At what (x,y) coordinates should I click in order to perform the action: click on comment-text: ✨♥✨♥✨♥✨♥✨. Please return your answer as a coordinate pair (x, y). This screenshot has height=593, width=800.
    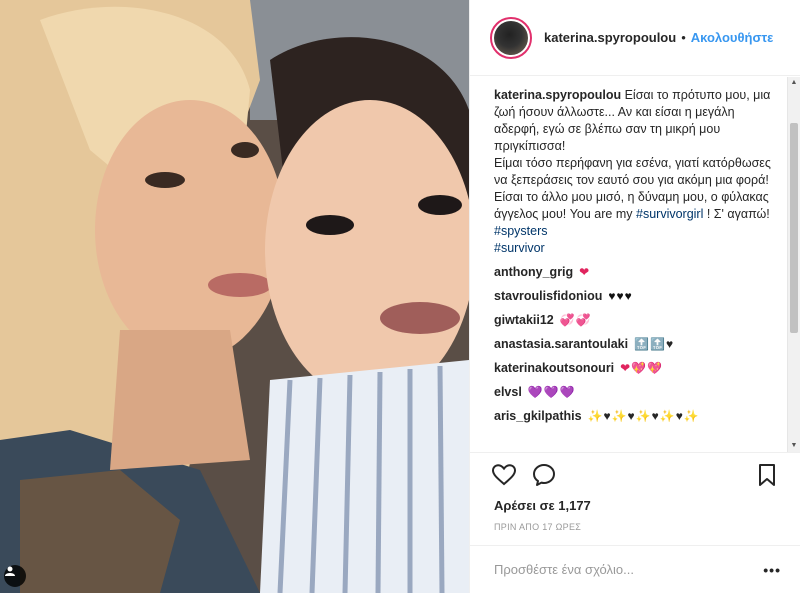
    Looking at the image, I should click on (643, 416).